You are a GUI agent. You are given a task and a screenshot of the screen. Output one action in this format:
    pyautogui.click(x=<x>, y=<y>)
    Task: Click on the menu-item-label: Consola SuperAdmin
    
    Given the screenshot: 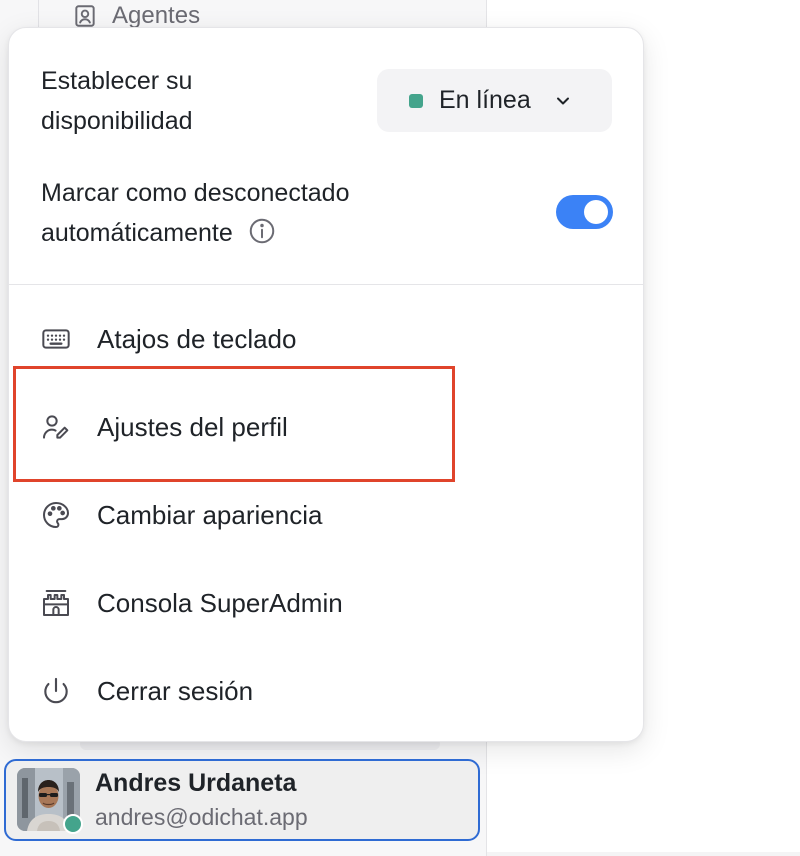 What is the action you would take?
    pyautogui.click(x=220, y=602)
    